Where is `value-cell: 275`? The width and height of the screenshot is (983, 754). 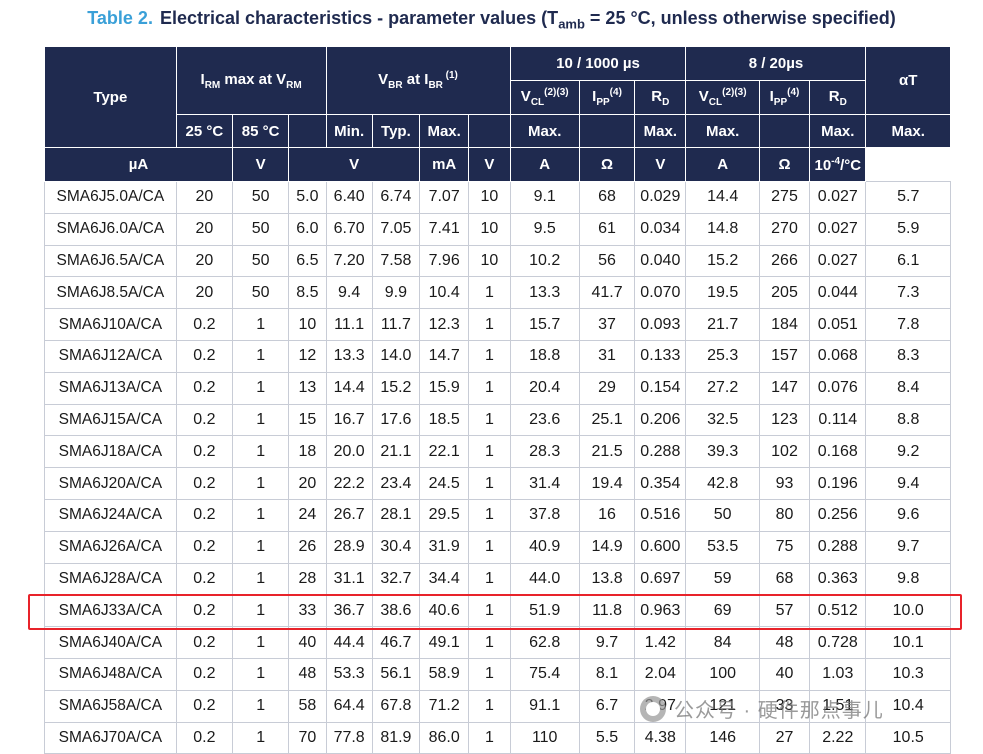 value-cell: 275 is located at coordinates (784, 197).